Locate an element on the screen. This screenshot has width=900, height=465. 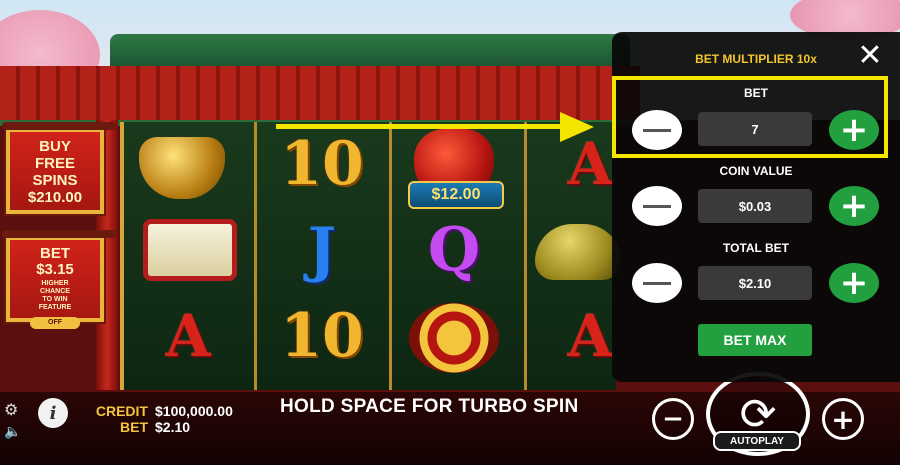
coin-value-plus-button: + is located at coordinates (854, 206).